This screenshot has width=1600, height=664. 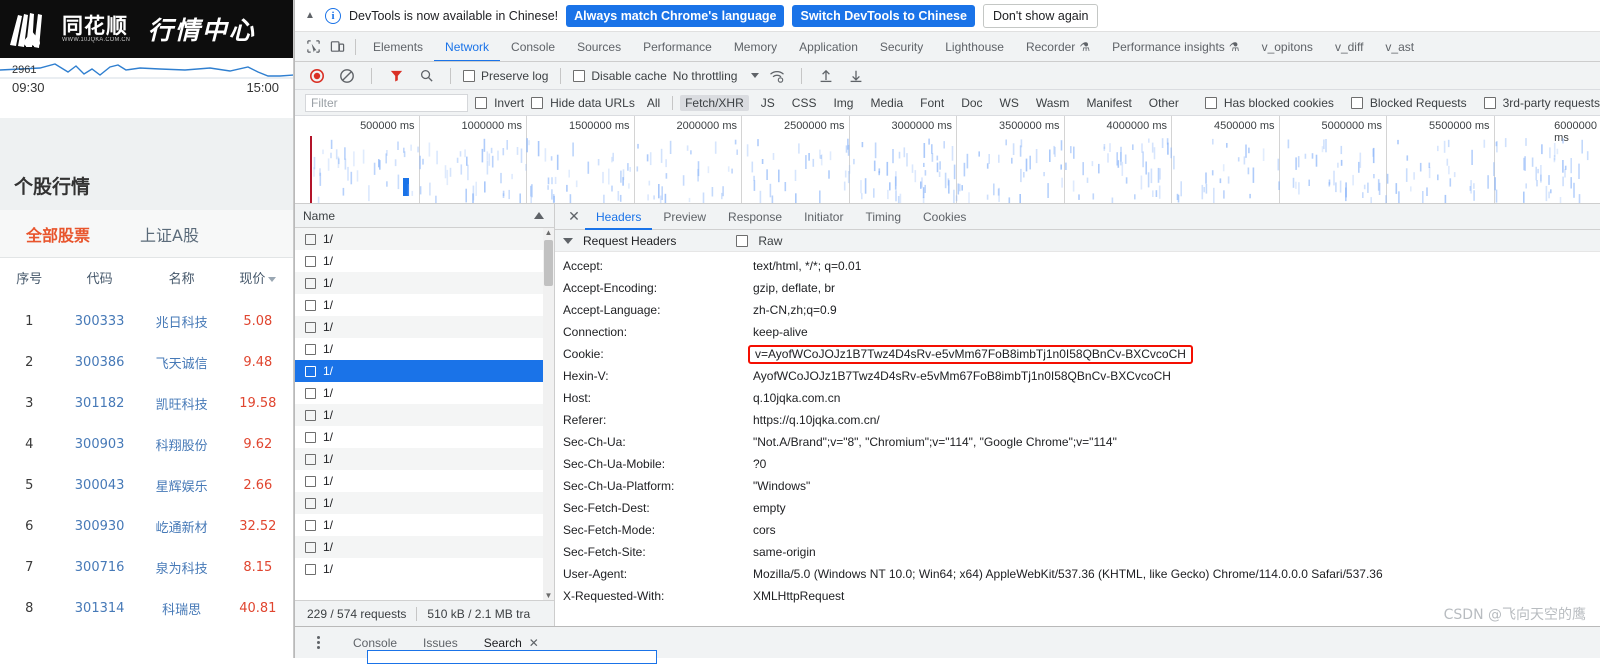 I want to click on cell-code: 301182, so click(x=100, y=403).